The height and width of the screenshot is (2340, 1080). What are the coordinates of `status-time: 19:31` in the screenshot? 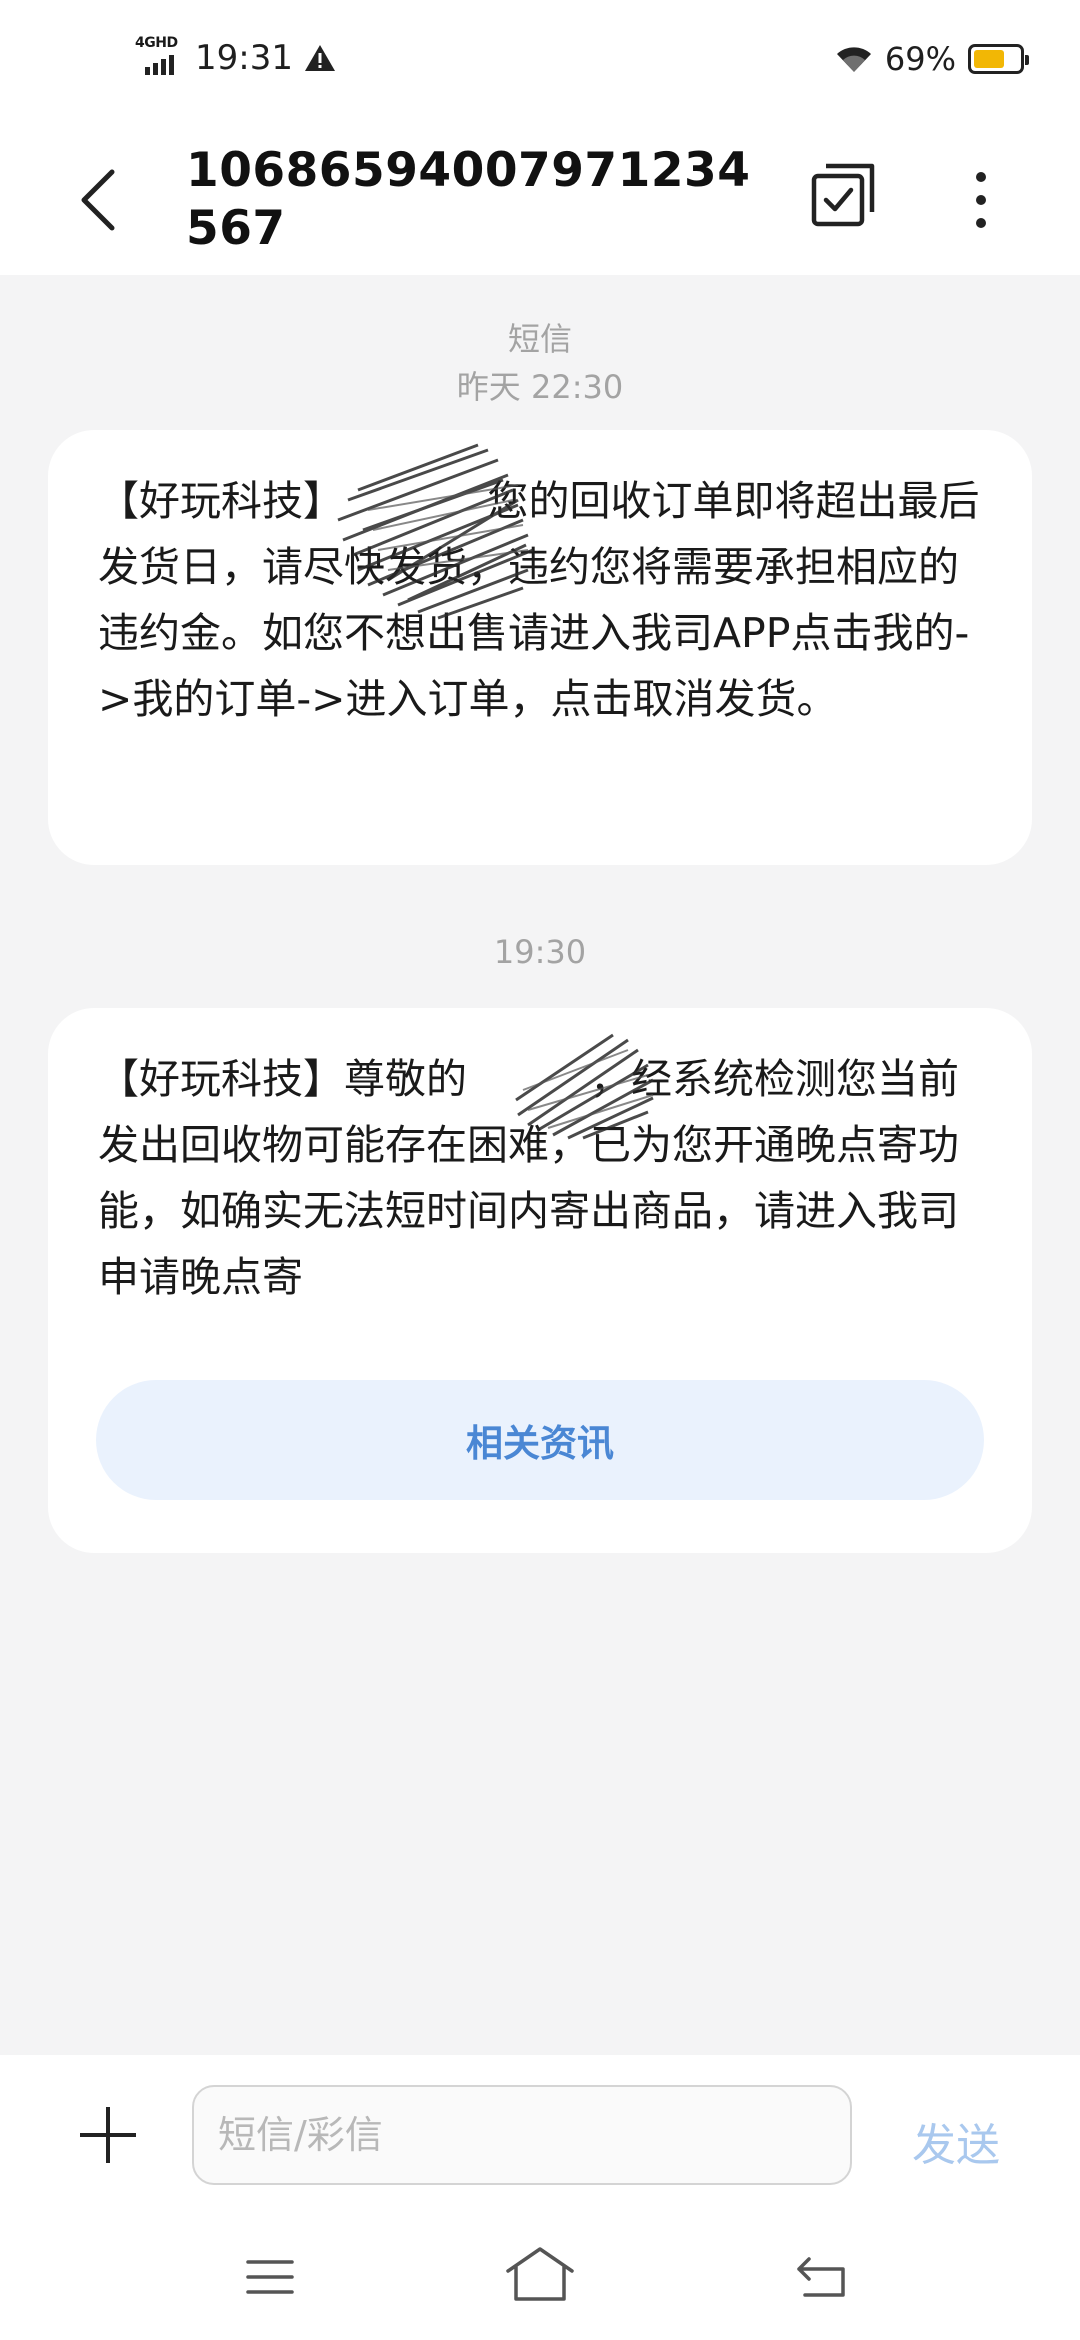 It's located at (244, 58).